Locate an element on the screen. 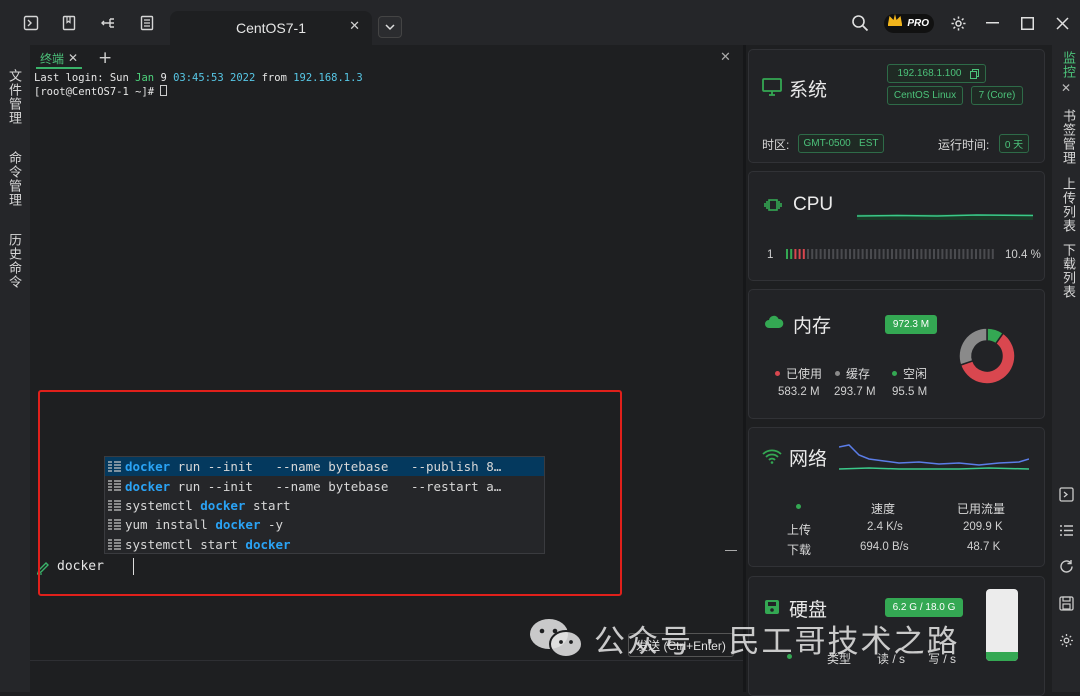 This screenshot has height=696, width=1080. speed-header: 速度 is located at coordinates (883, 509).